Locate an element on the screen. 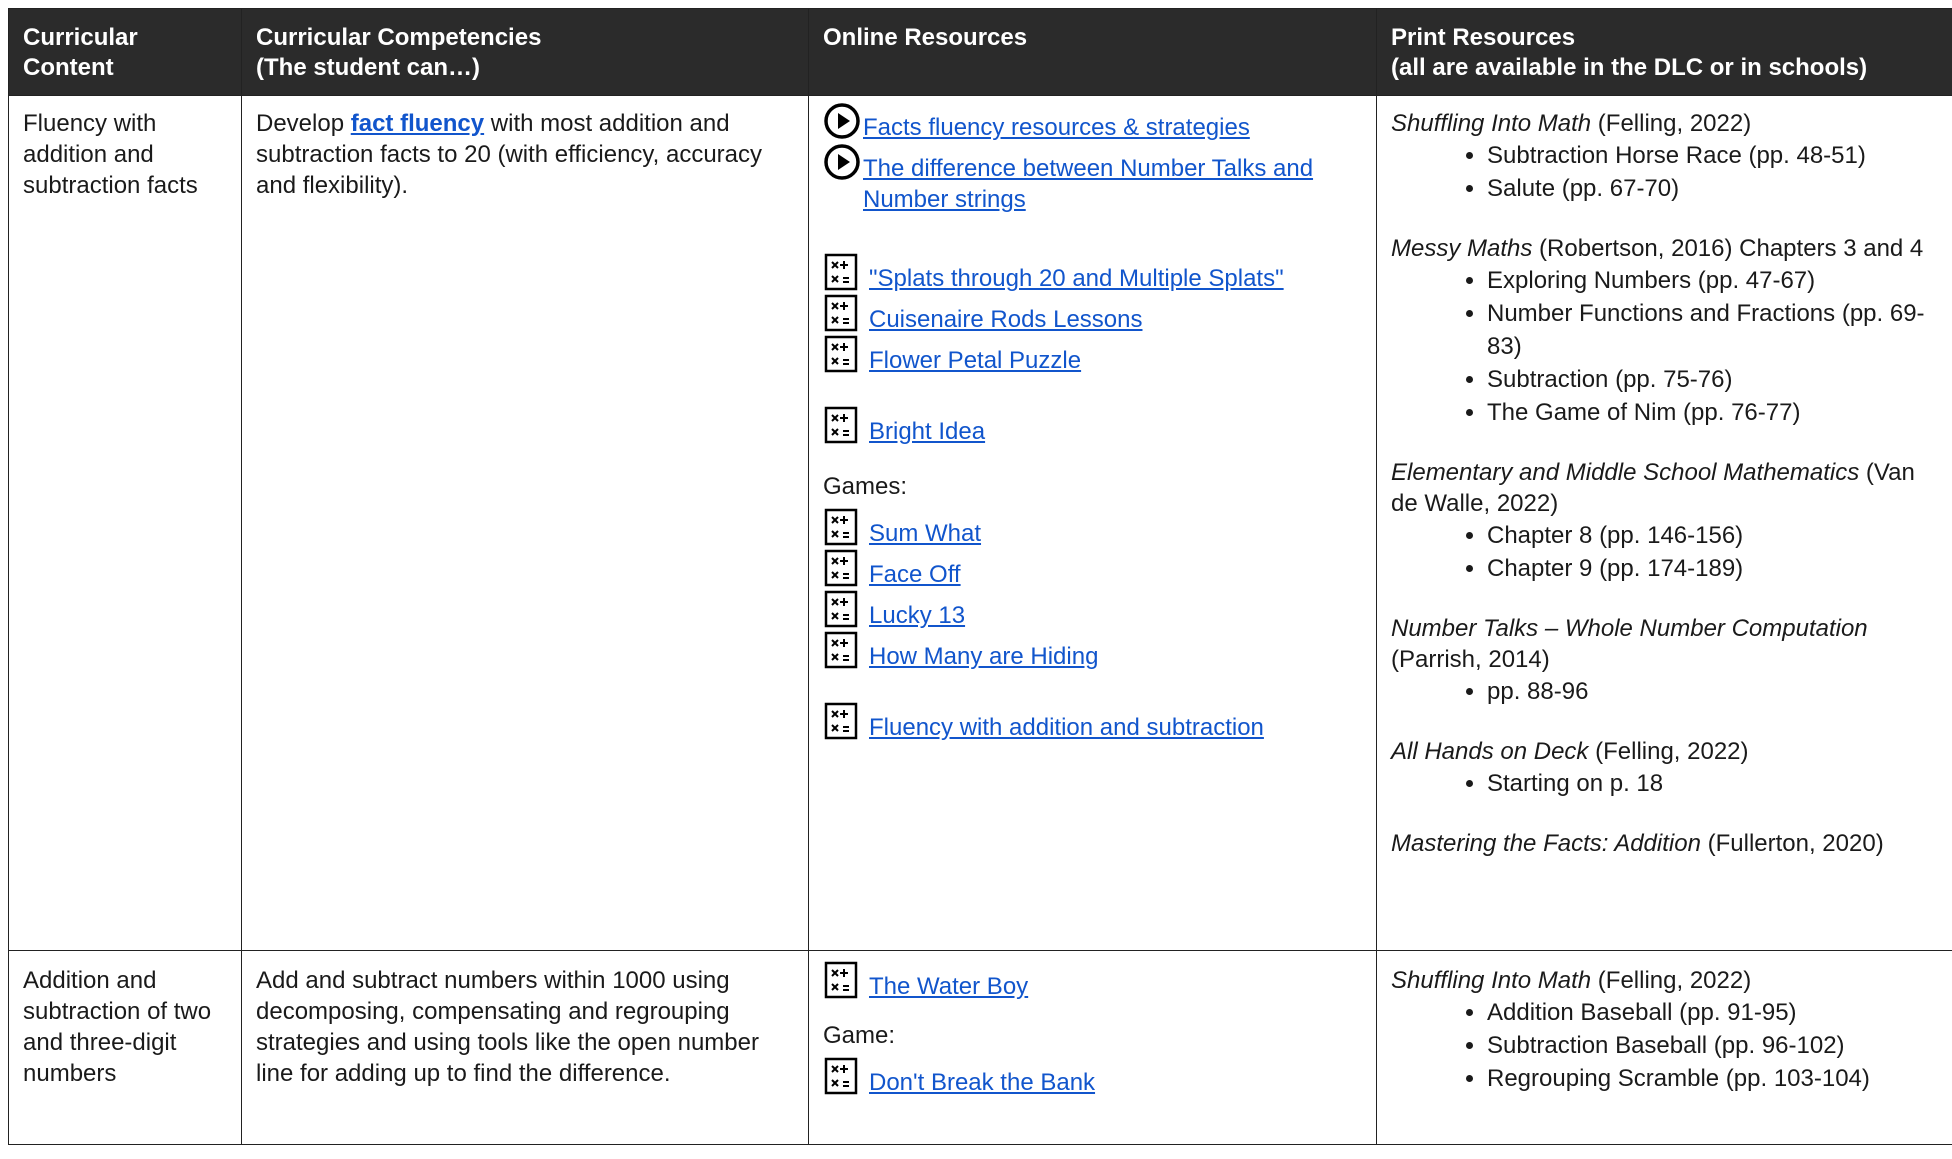  list-item: Chapter 8 (pp. 146-156) is located at coordinates (1712, 535).